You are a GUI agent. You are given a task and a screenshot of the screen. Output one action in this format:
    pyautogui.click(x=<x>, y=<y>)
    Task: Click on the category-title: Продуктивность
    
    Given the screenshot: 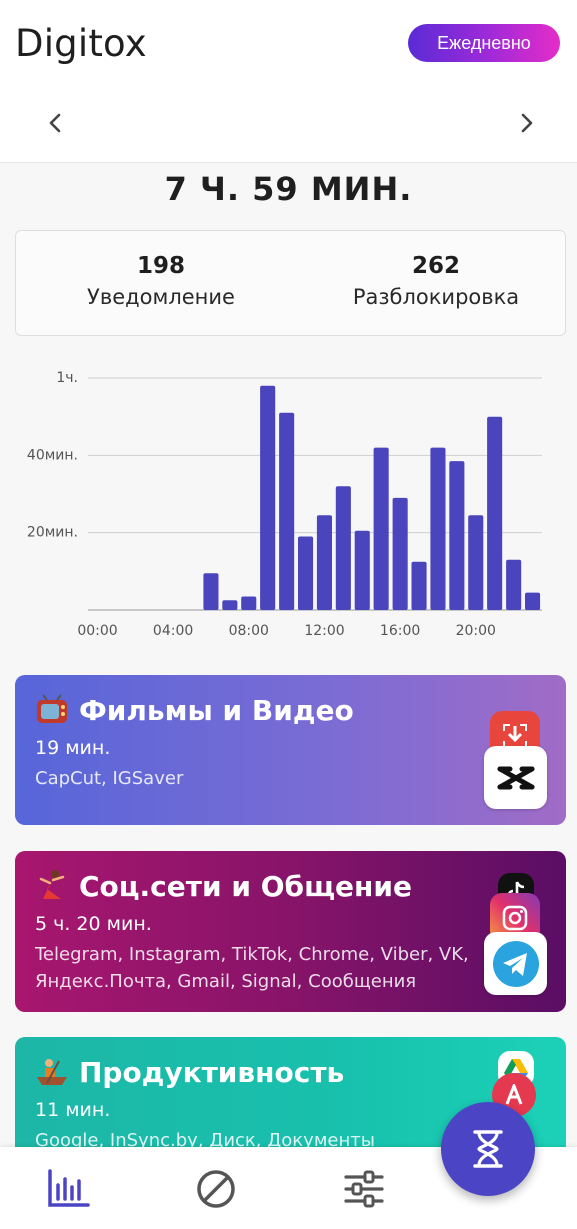 What is the action you would take?
    pyautogui.click(x=189, y=1072)
    